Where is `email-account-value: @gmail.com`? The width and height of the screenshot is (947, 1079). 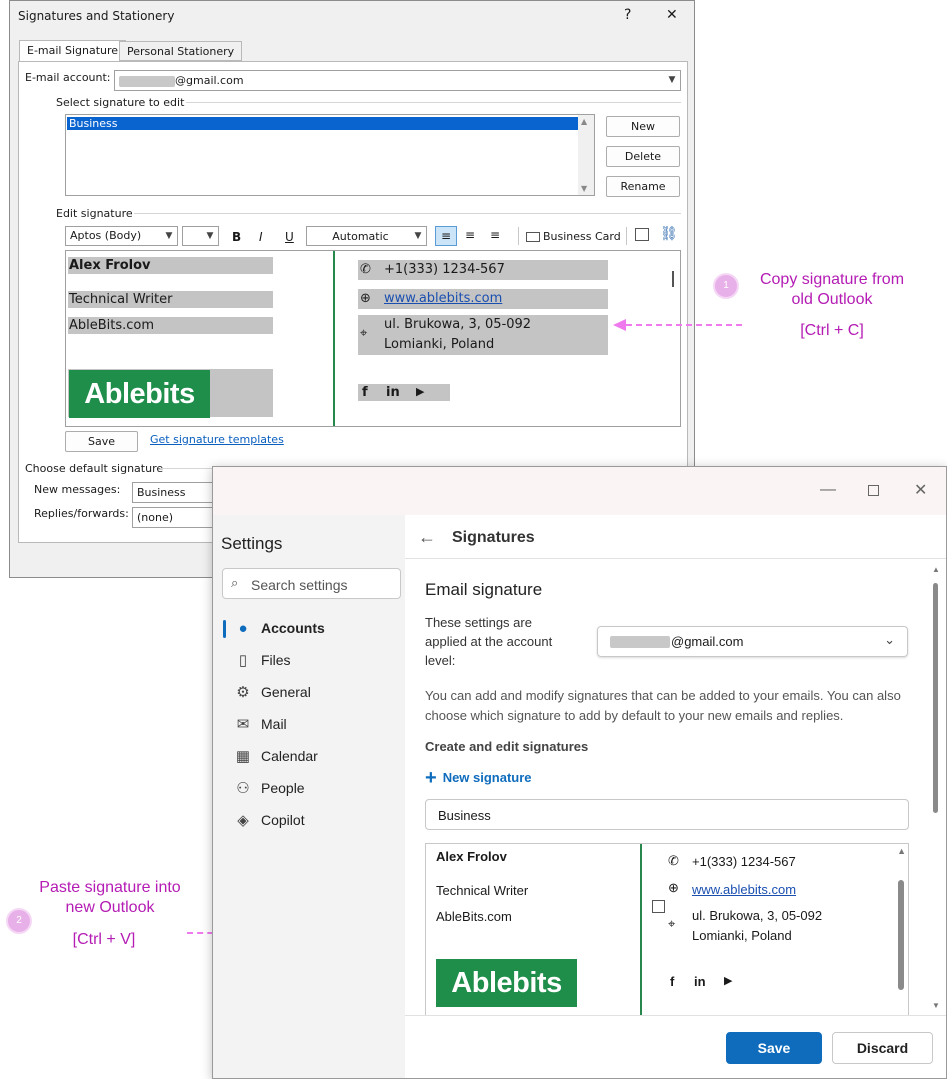 email-account-value: @gmail.com is located at coordinates (209, 80).